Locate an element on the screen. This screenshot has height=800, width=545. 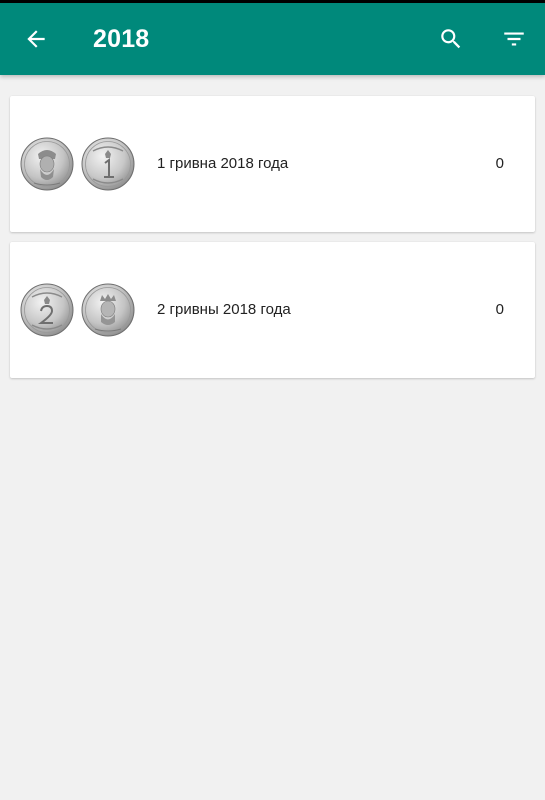
coin-denomination-2-icon is located at coordinates (47, 310).